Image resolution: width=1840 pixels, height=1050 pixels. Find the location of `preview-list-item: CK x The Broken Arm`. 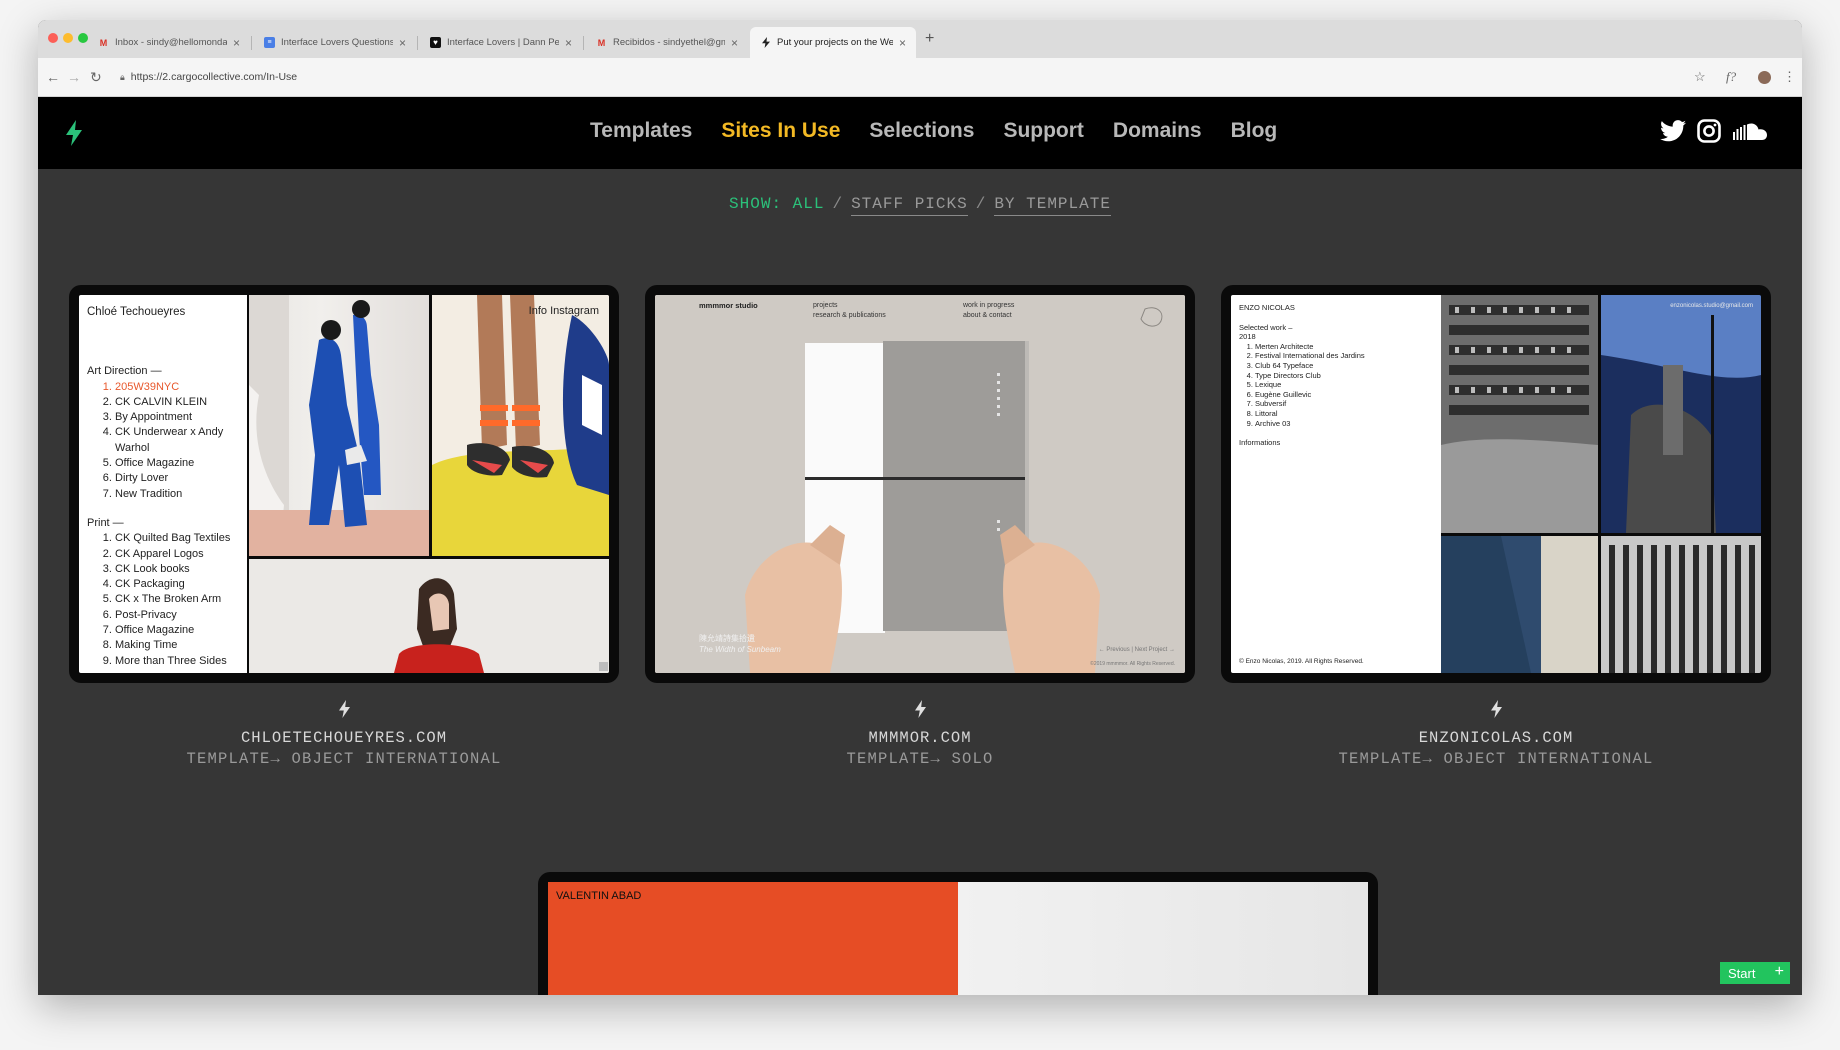

preview-list-item: CK x The Broken Arm is located at coordinates (177, 599).